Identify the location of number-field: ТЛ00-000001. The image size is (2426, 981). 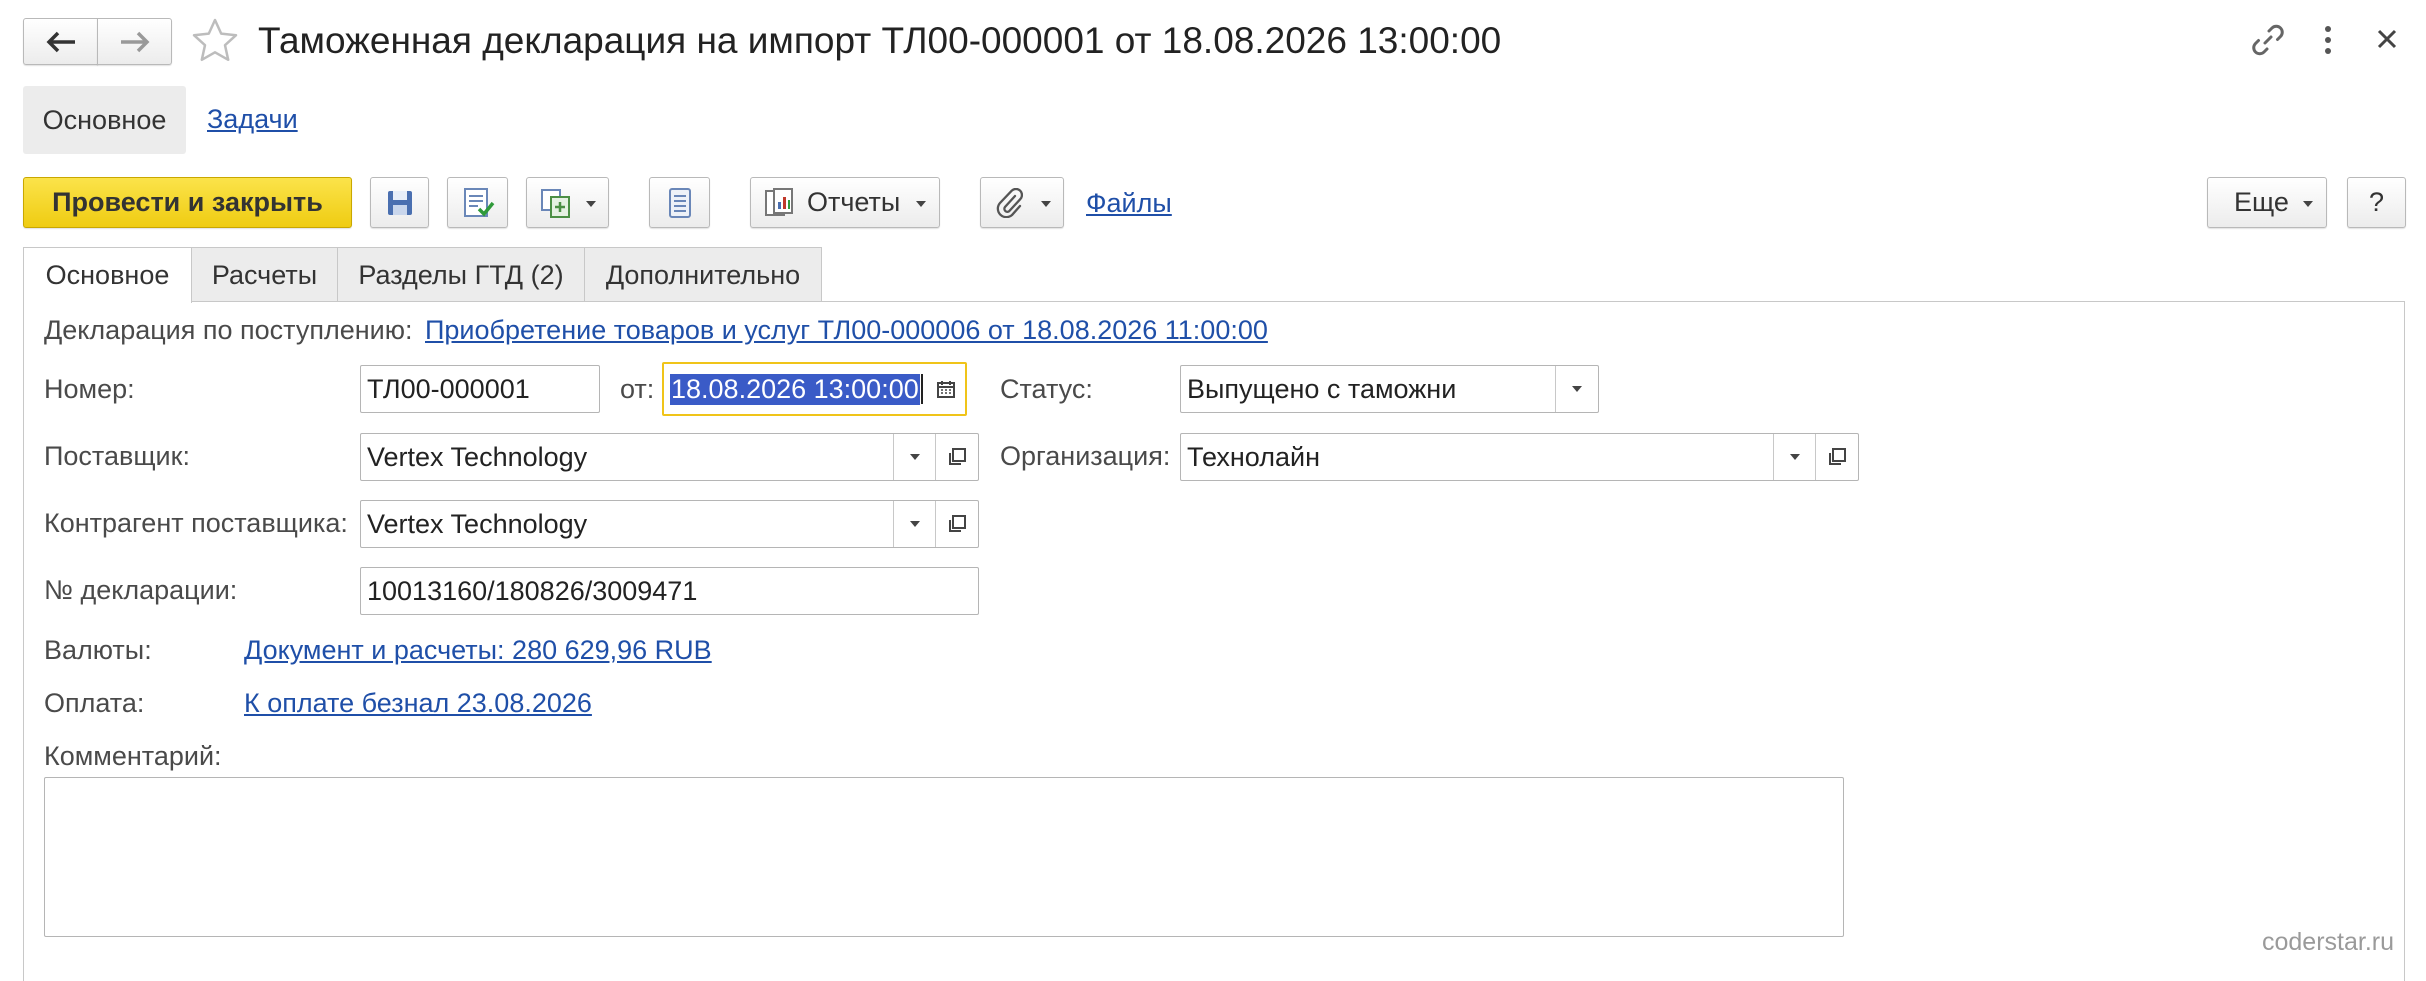
(480, 389).